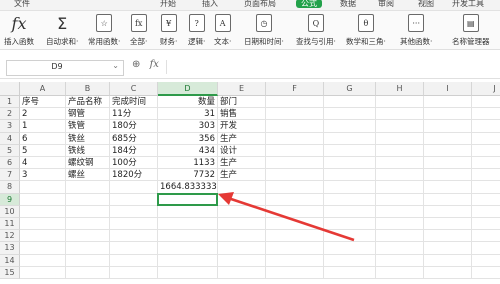 Image resolution: width=500 pixels, height=284 pixels. Describe the element at coordinates (88, 102) in the screenshot. I see `cell-B1: 产品名称` at that location.